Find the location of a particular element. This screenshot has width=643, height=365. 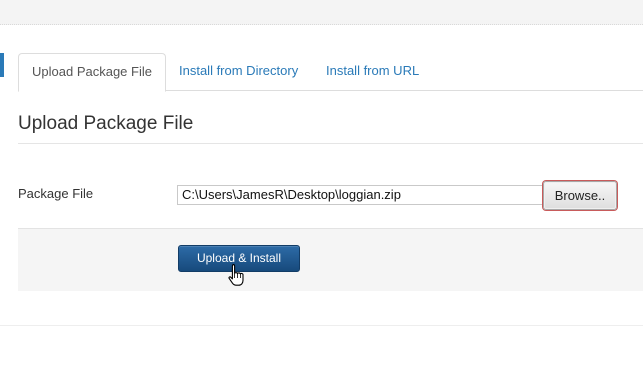

package-file-input is located at coordinates (361, 195).